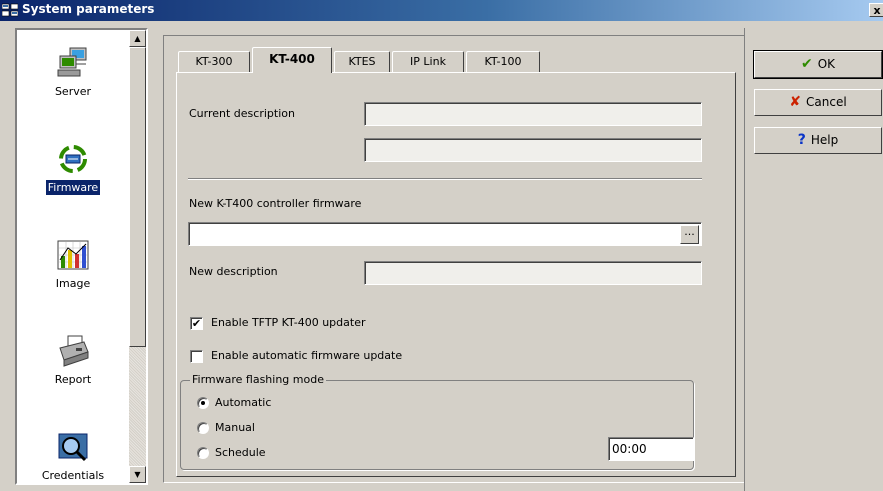 The image size is (883, 491). I want to click on section-divider, so click(445, 179).